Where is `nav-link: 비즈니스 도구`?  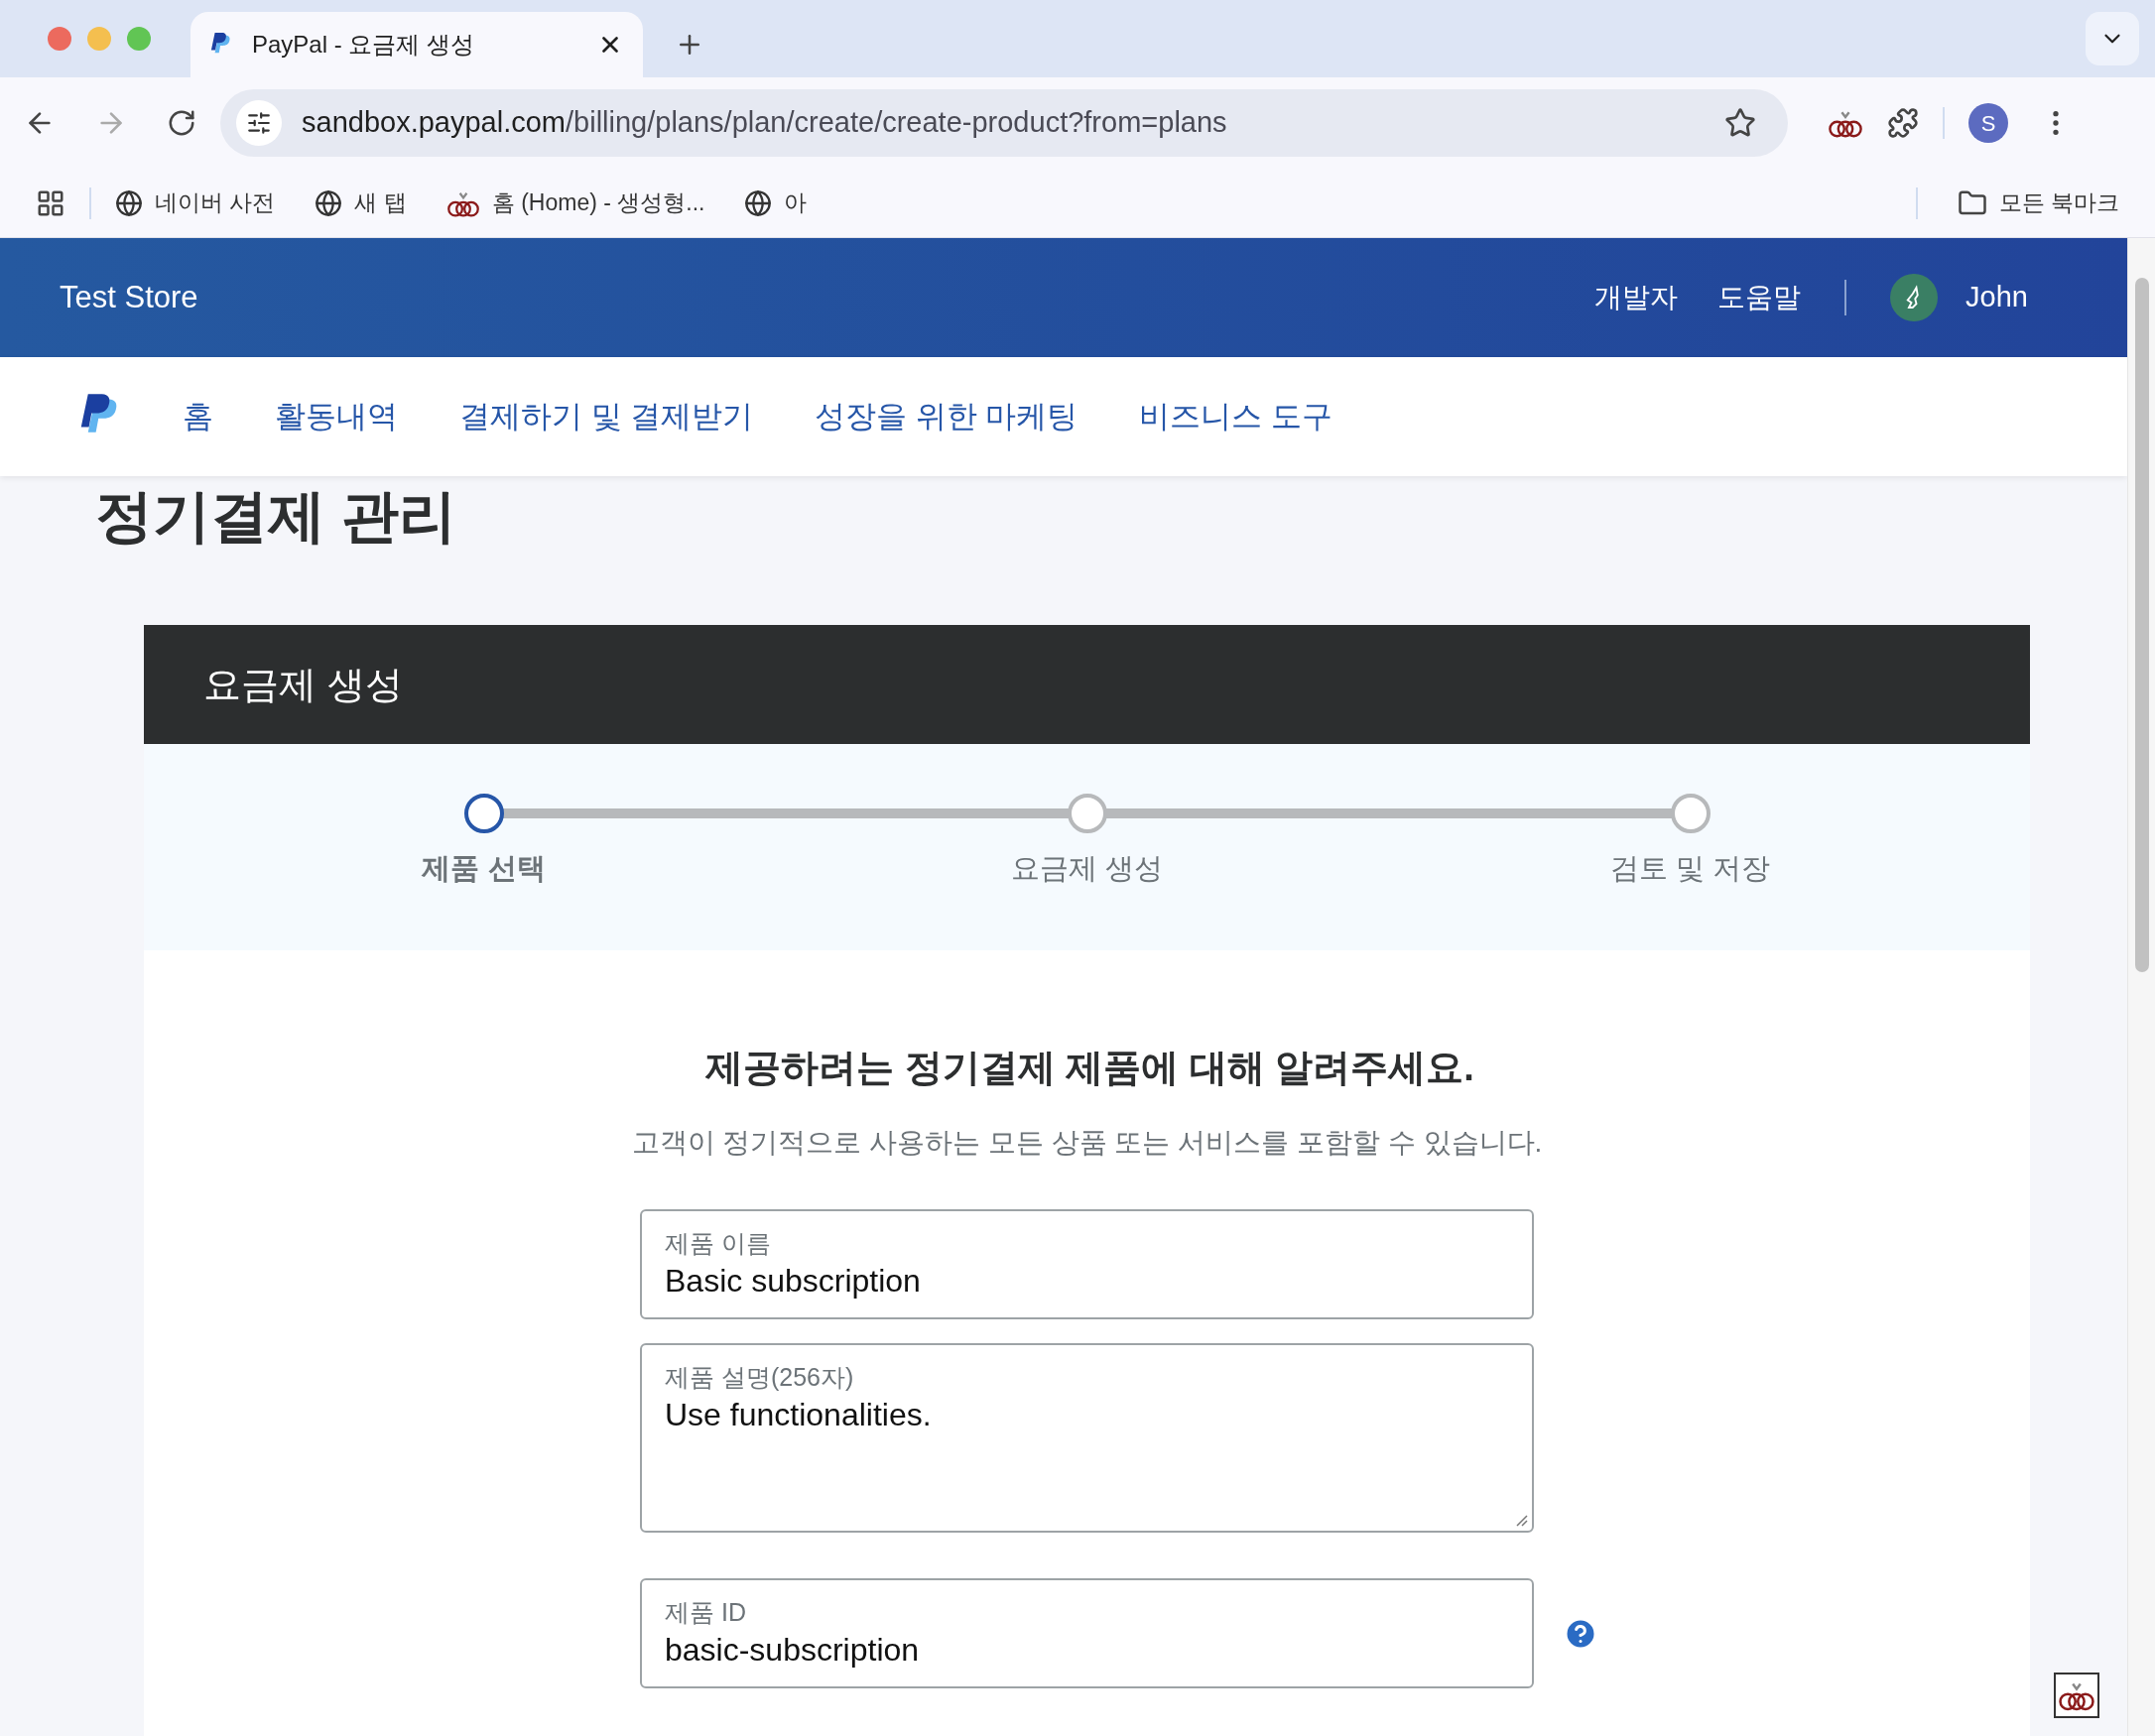
nav-link: 비즈니스 도구 is located at coordinates (1236, 416).